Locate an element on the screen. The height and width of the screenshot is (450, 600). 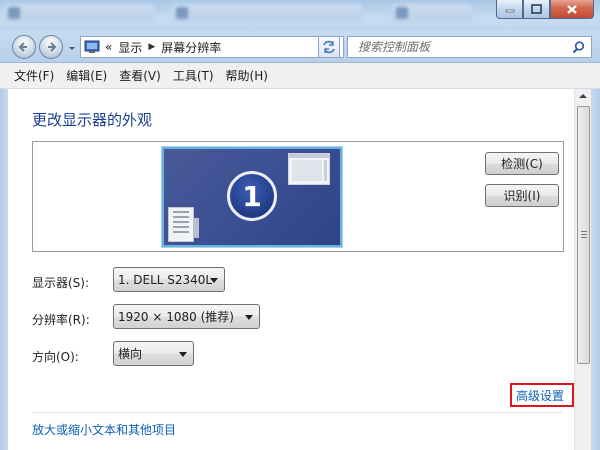
maximize-icon is located at coordinates (536, 9).